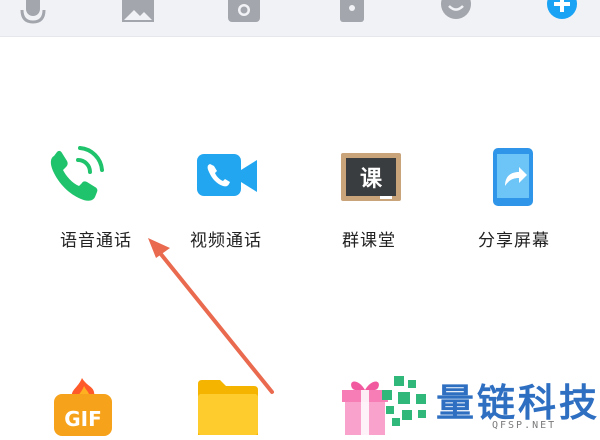 The image size is (600, 440). What do you see at coordinates (404, 404) in the screenshot?
I see `watermark-logo-icon` at bounding box center [404, 404].